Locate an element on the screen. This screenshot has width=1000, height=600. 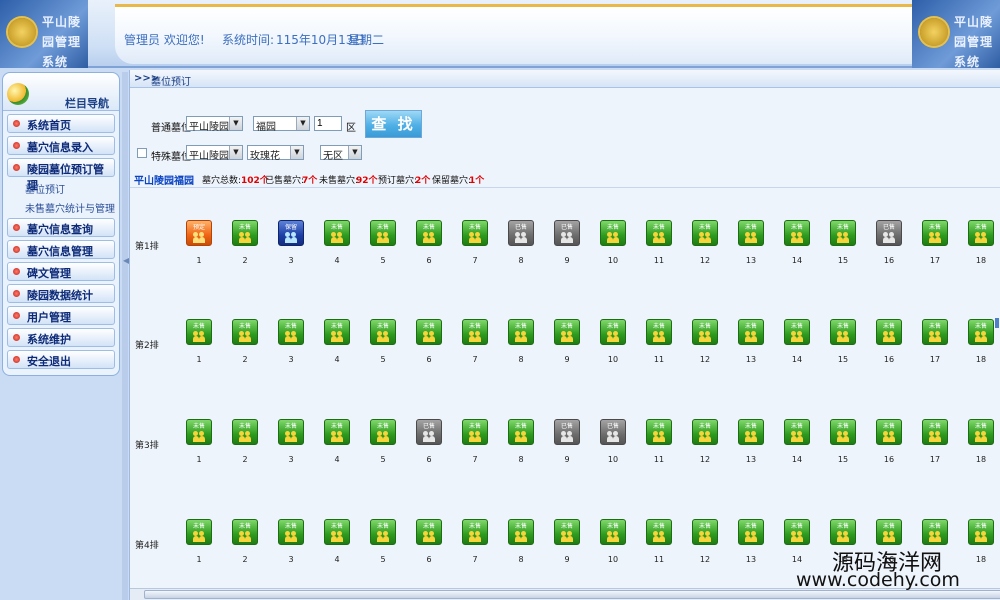
special-cemetery-select: 平山陵园 ▼ is located at coordinates (214, 153).